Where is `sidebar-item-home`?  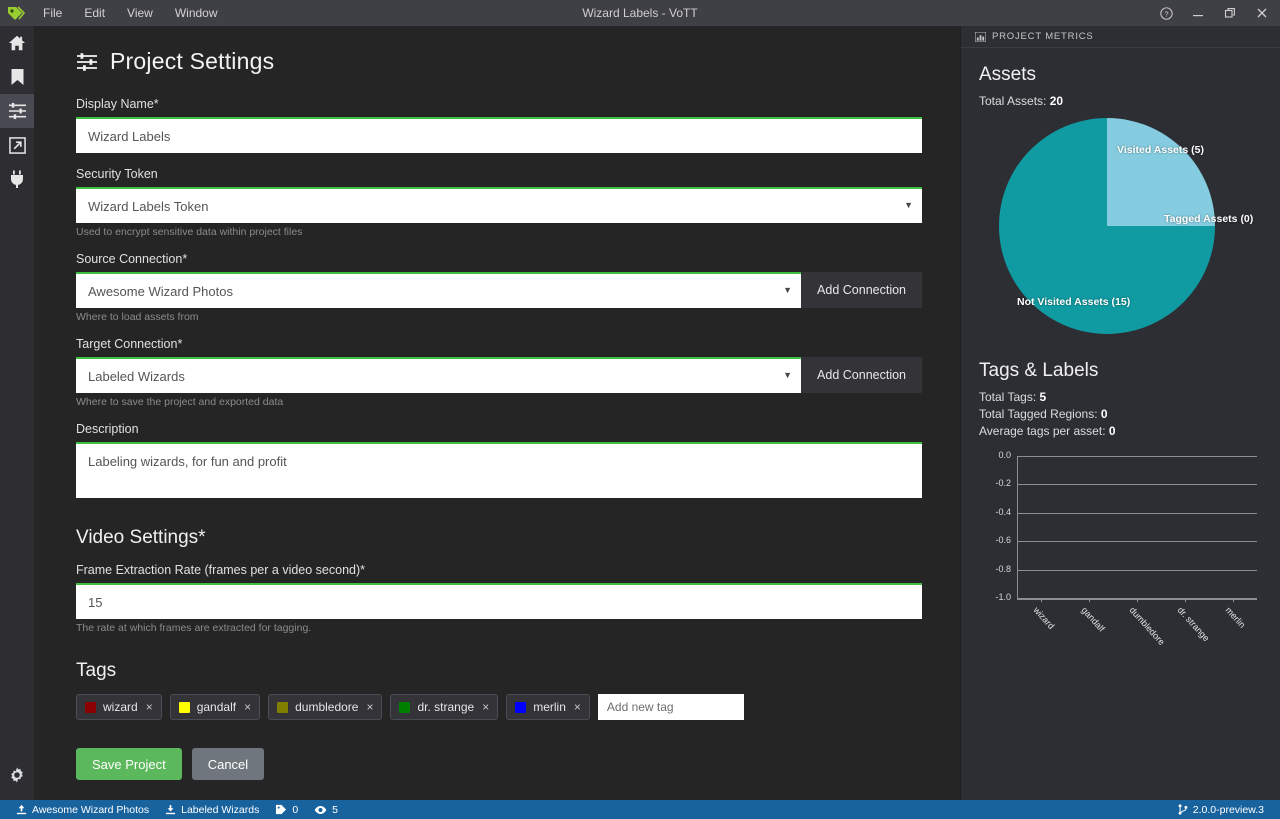 sidebar-item-home is located at coordinates (17, 43).